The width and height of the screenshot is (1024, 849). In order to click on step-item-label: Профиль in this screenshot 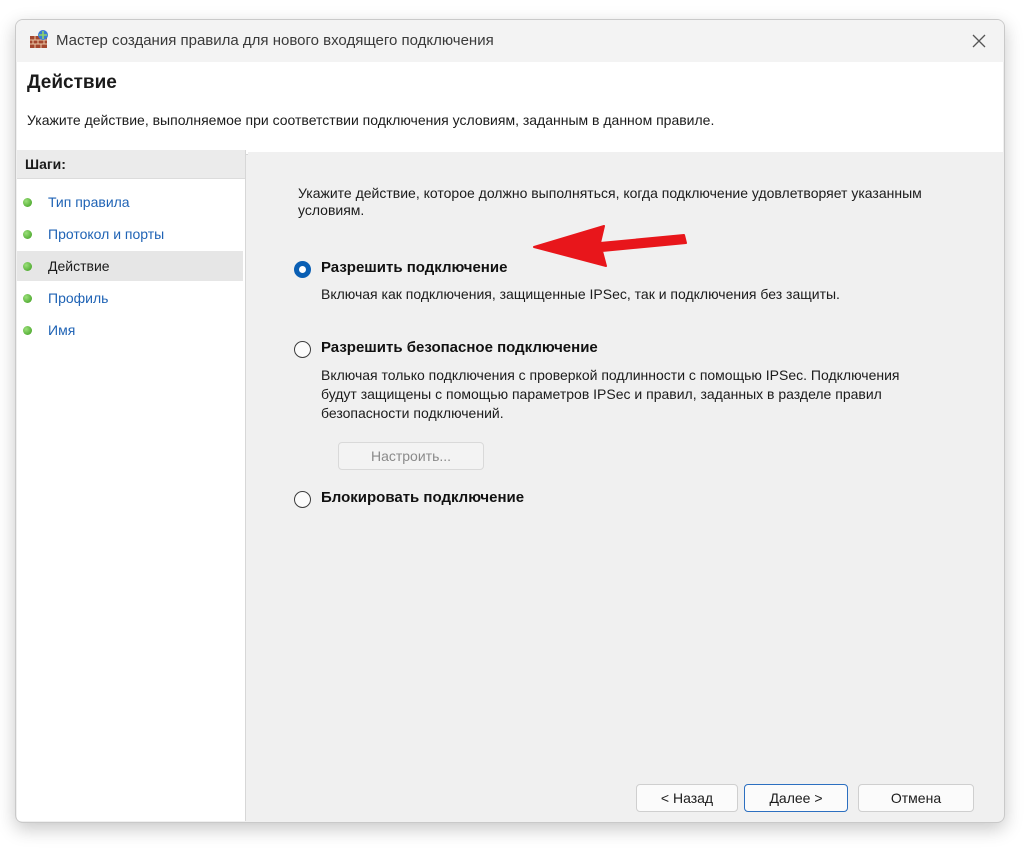, I will do `click(78, 298)`.